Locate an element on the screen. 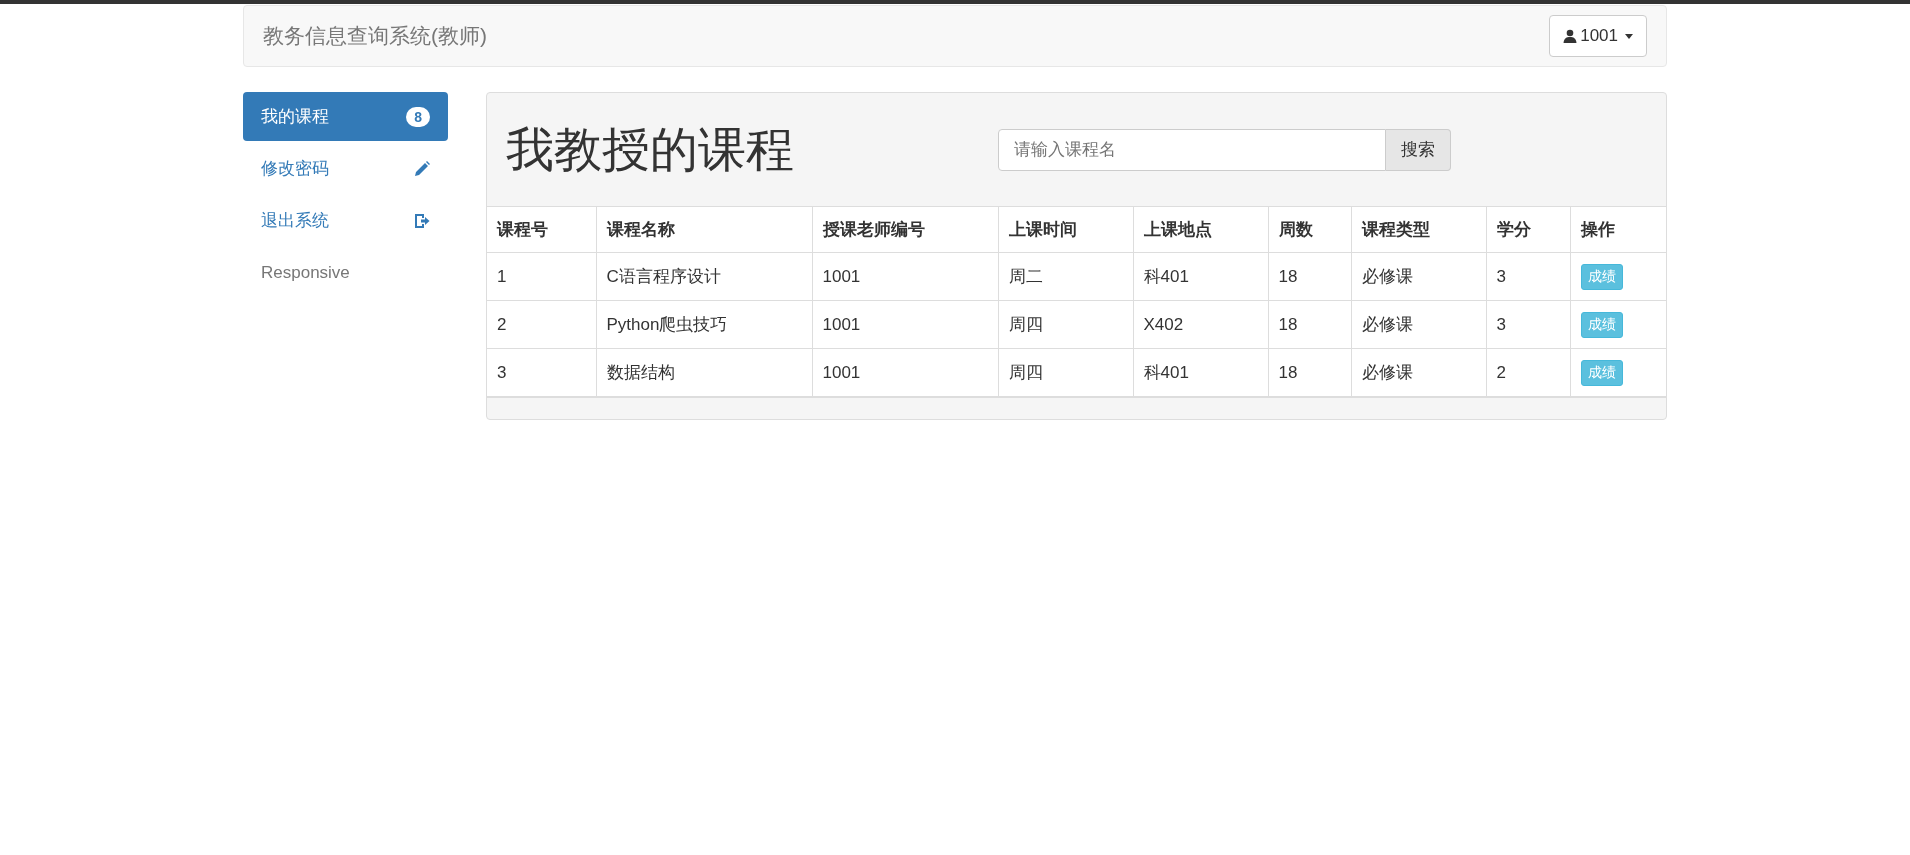 The height and width of the screenshot is (855, 1910). table-cell: X402 is located at coordinates (1200, 324).